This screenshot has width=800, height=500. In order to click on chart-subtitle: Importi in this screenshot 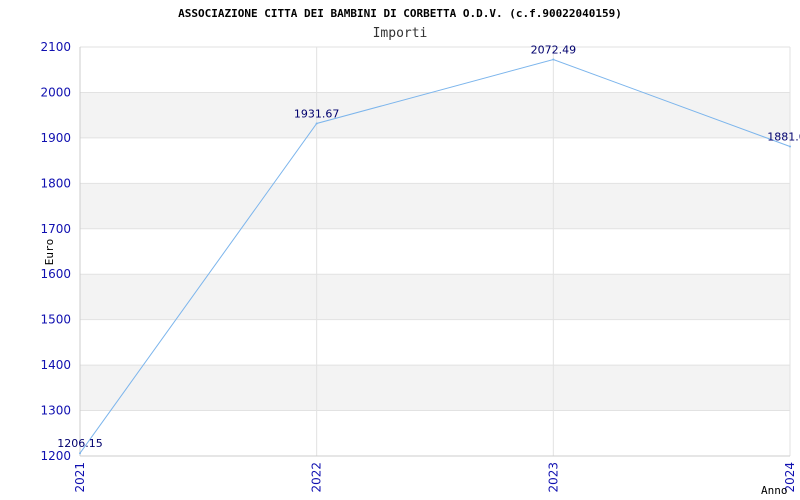, I will do `click(400, 33)`.